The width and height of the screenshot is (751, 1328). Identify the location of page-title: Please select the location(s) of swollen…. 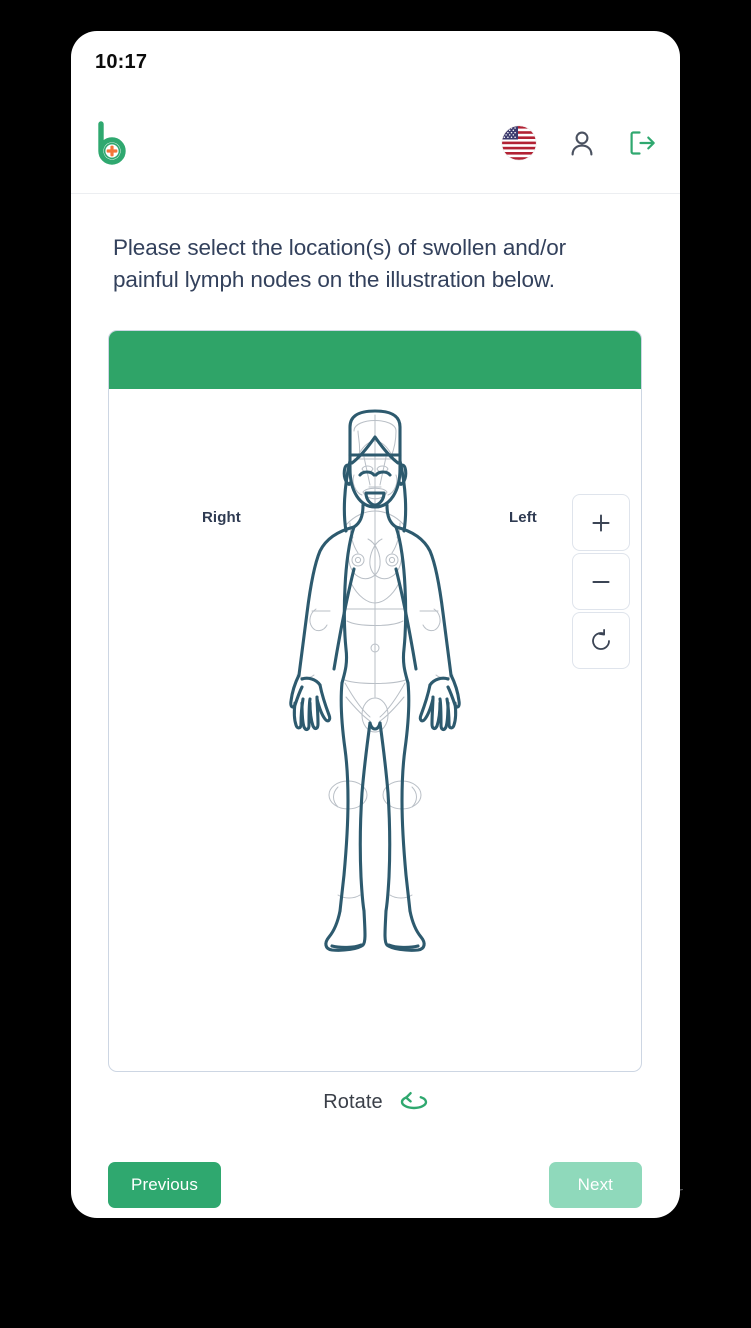
(373, 264).